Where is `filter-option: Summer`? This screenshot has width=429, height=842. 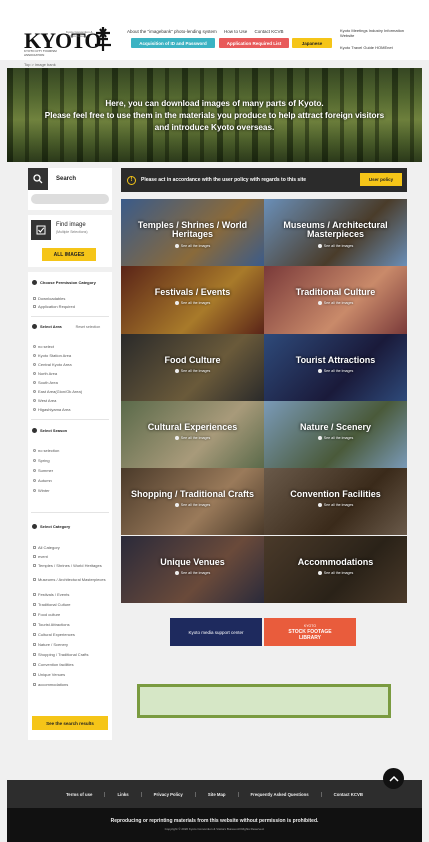
filter-option: Summer is located at coordinates (43, 470).